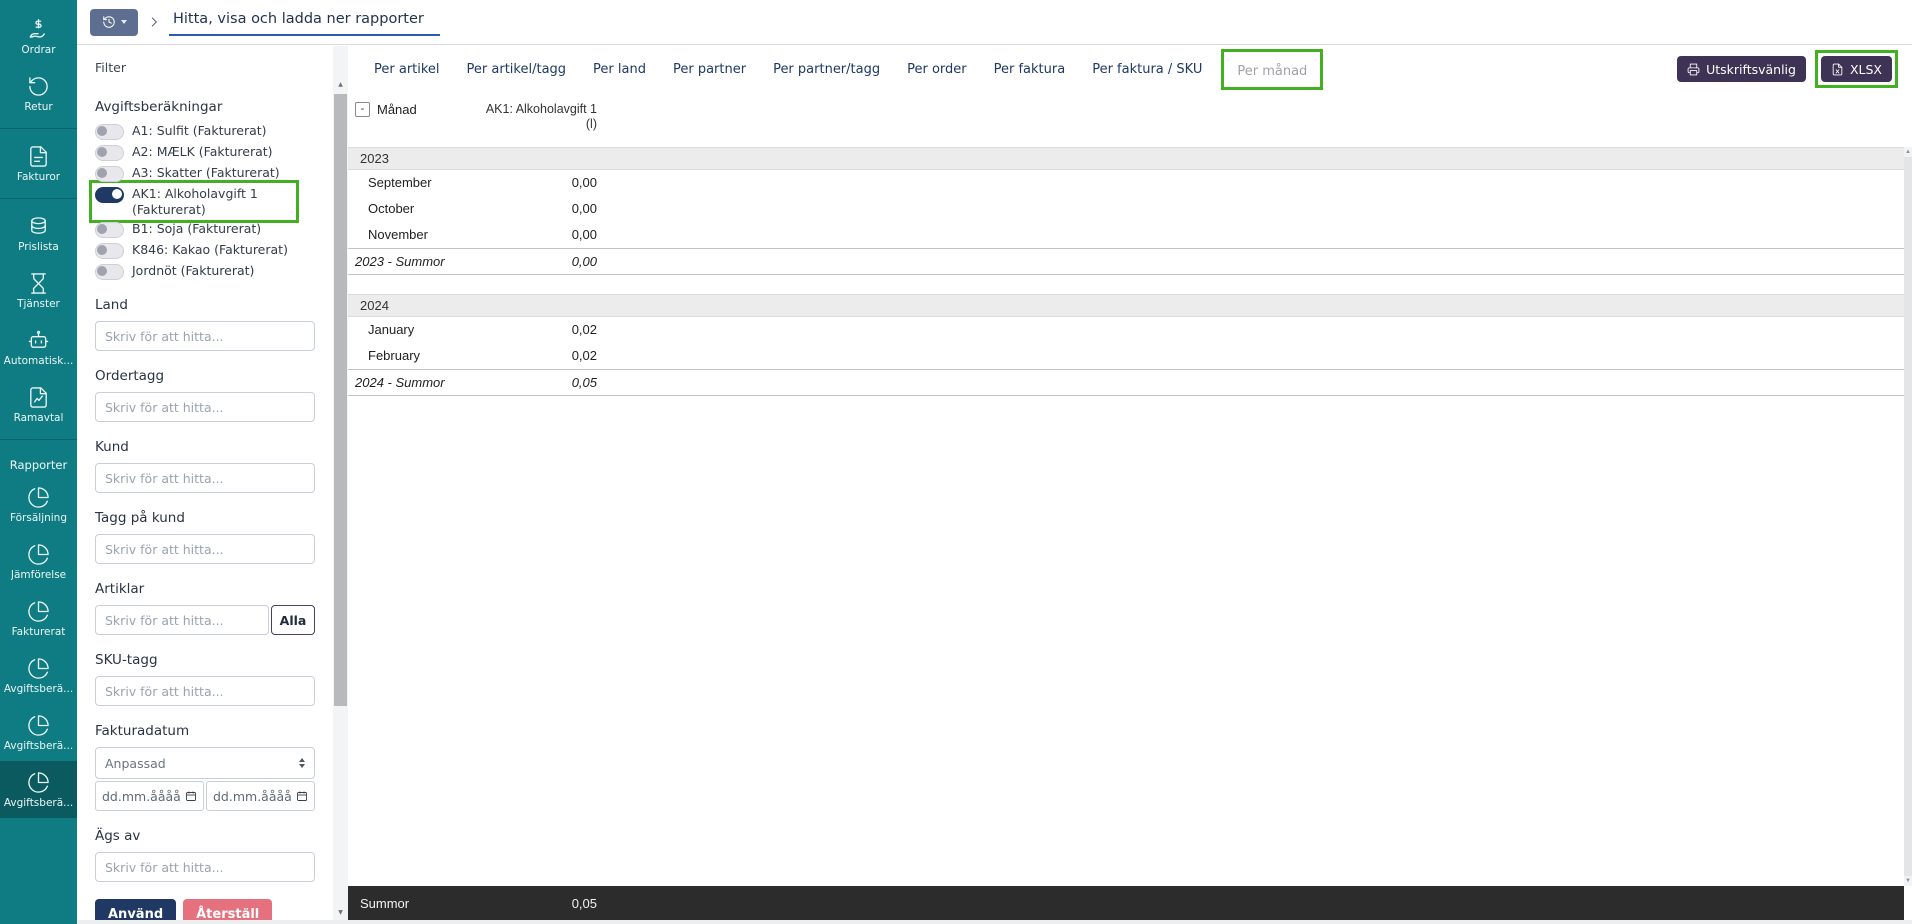  What do you see at coordinates (362, 109) in the screenshot?
I see `collapse-toggle-button: -` at bounding box center [362, 109].